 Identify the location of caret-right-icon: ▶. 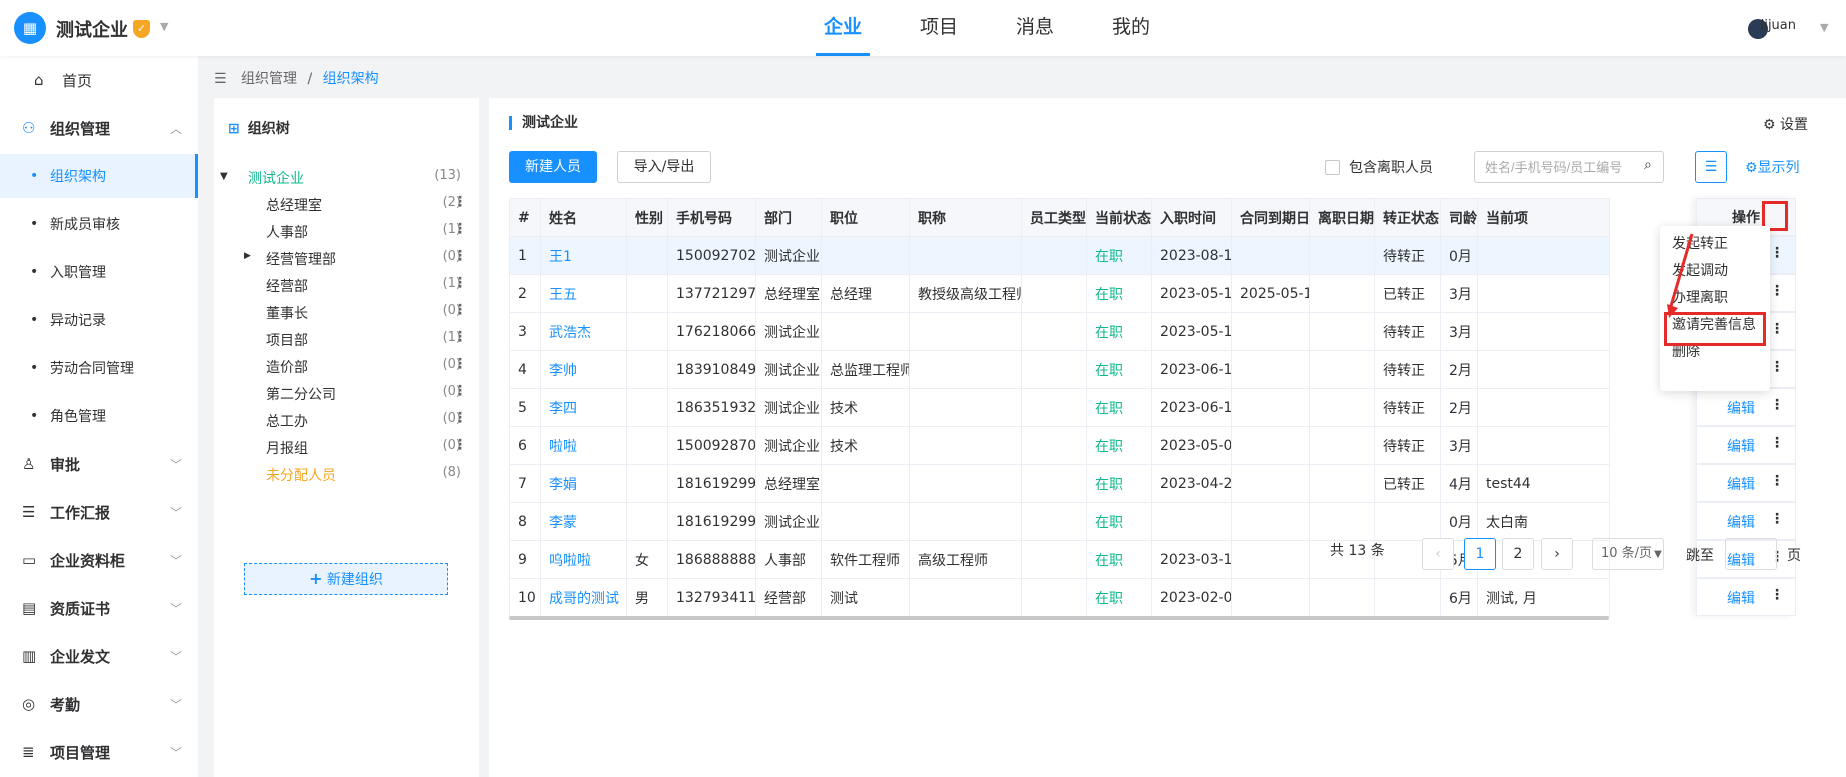
(247, 256).